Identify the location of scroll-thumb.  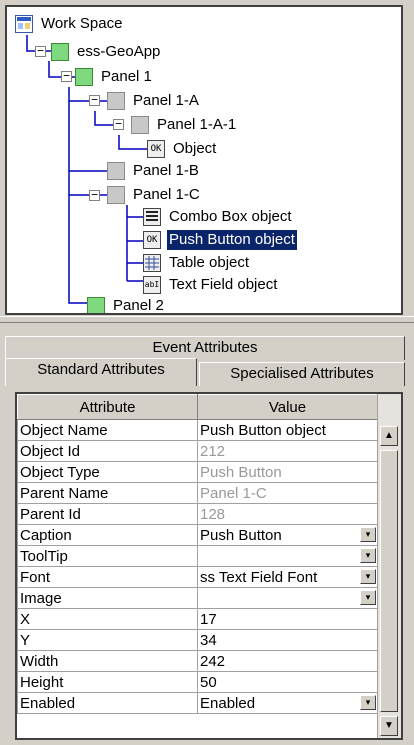
(389, 581).